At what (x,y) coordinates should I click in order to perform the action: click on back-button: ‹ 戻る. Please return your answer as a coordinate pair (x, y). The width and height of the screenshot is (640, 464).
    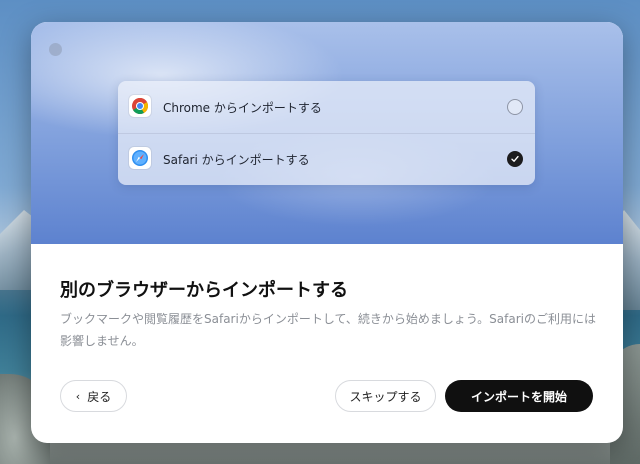
    Looking at the image, I should click on (93, 396).